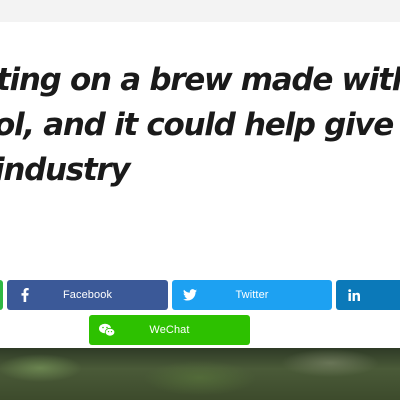 Image resolution: width=400 pixels, height=400 pixels. What do you see at coordinates (368, 295) in the screenshot?
I see `linkedin-share-button` at bounding box center [368, 295].